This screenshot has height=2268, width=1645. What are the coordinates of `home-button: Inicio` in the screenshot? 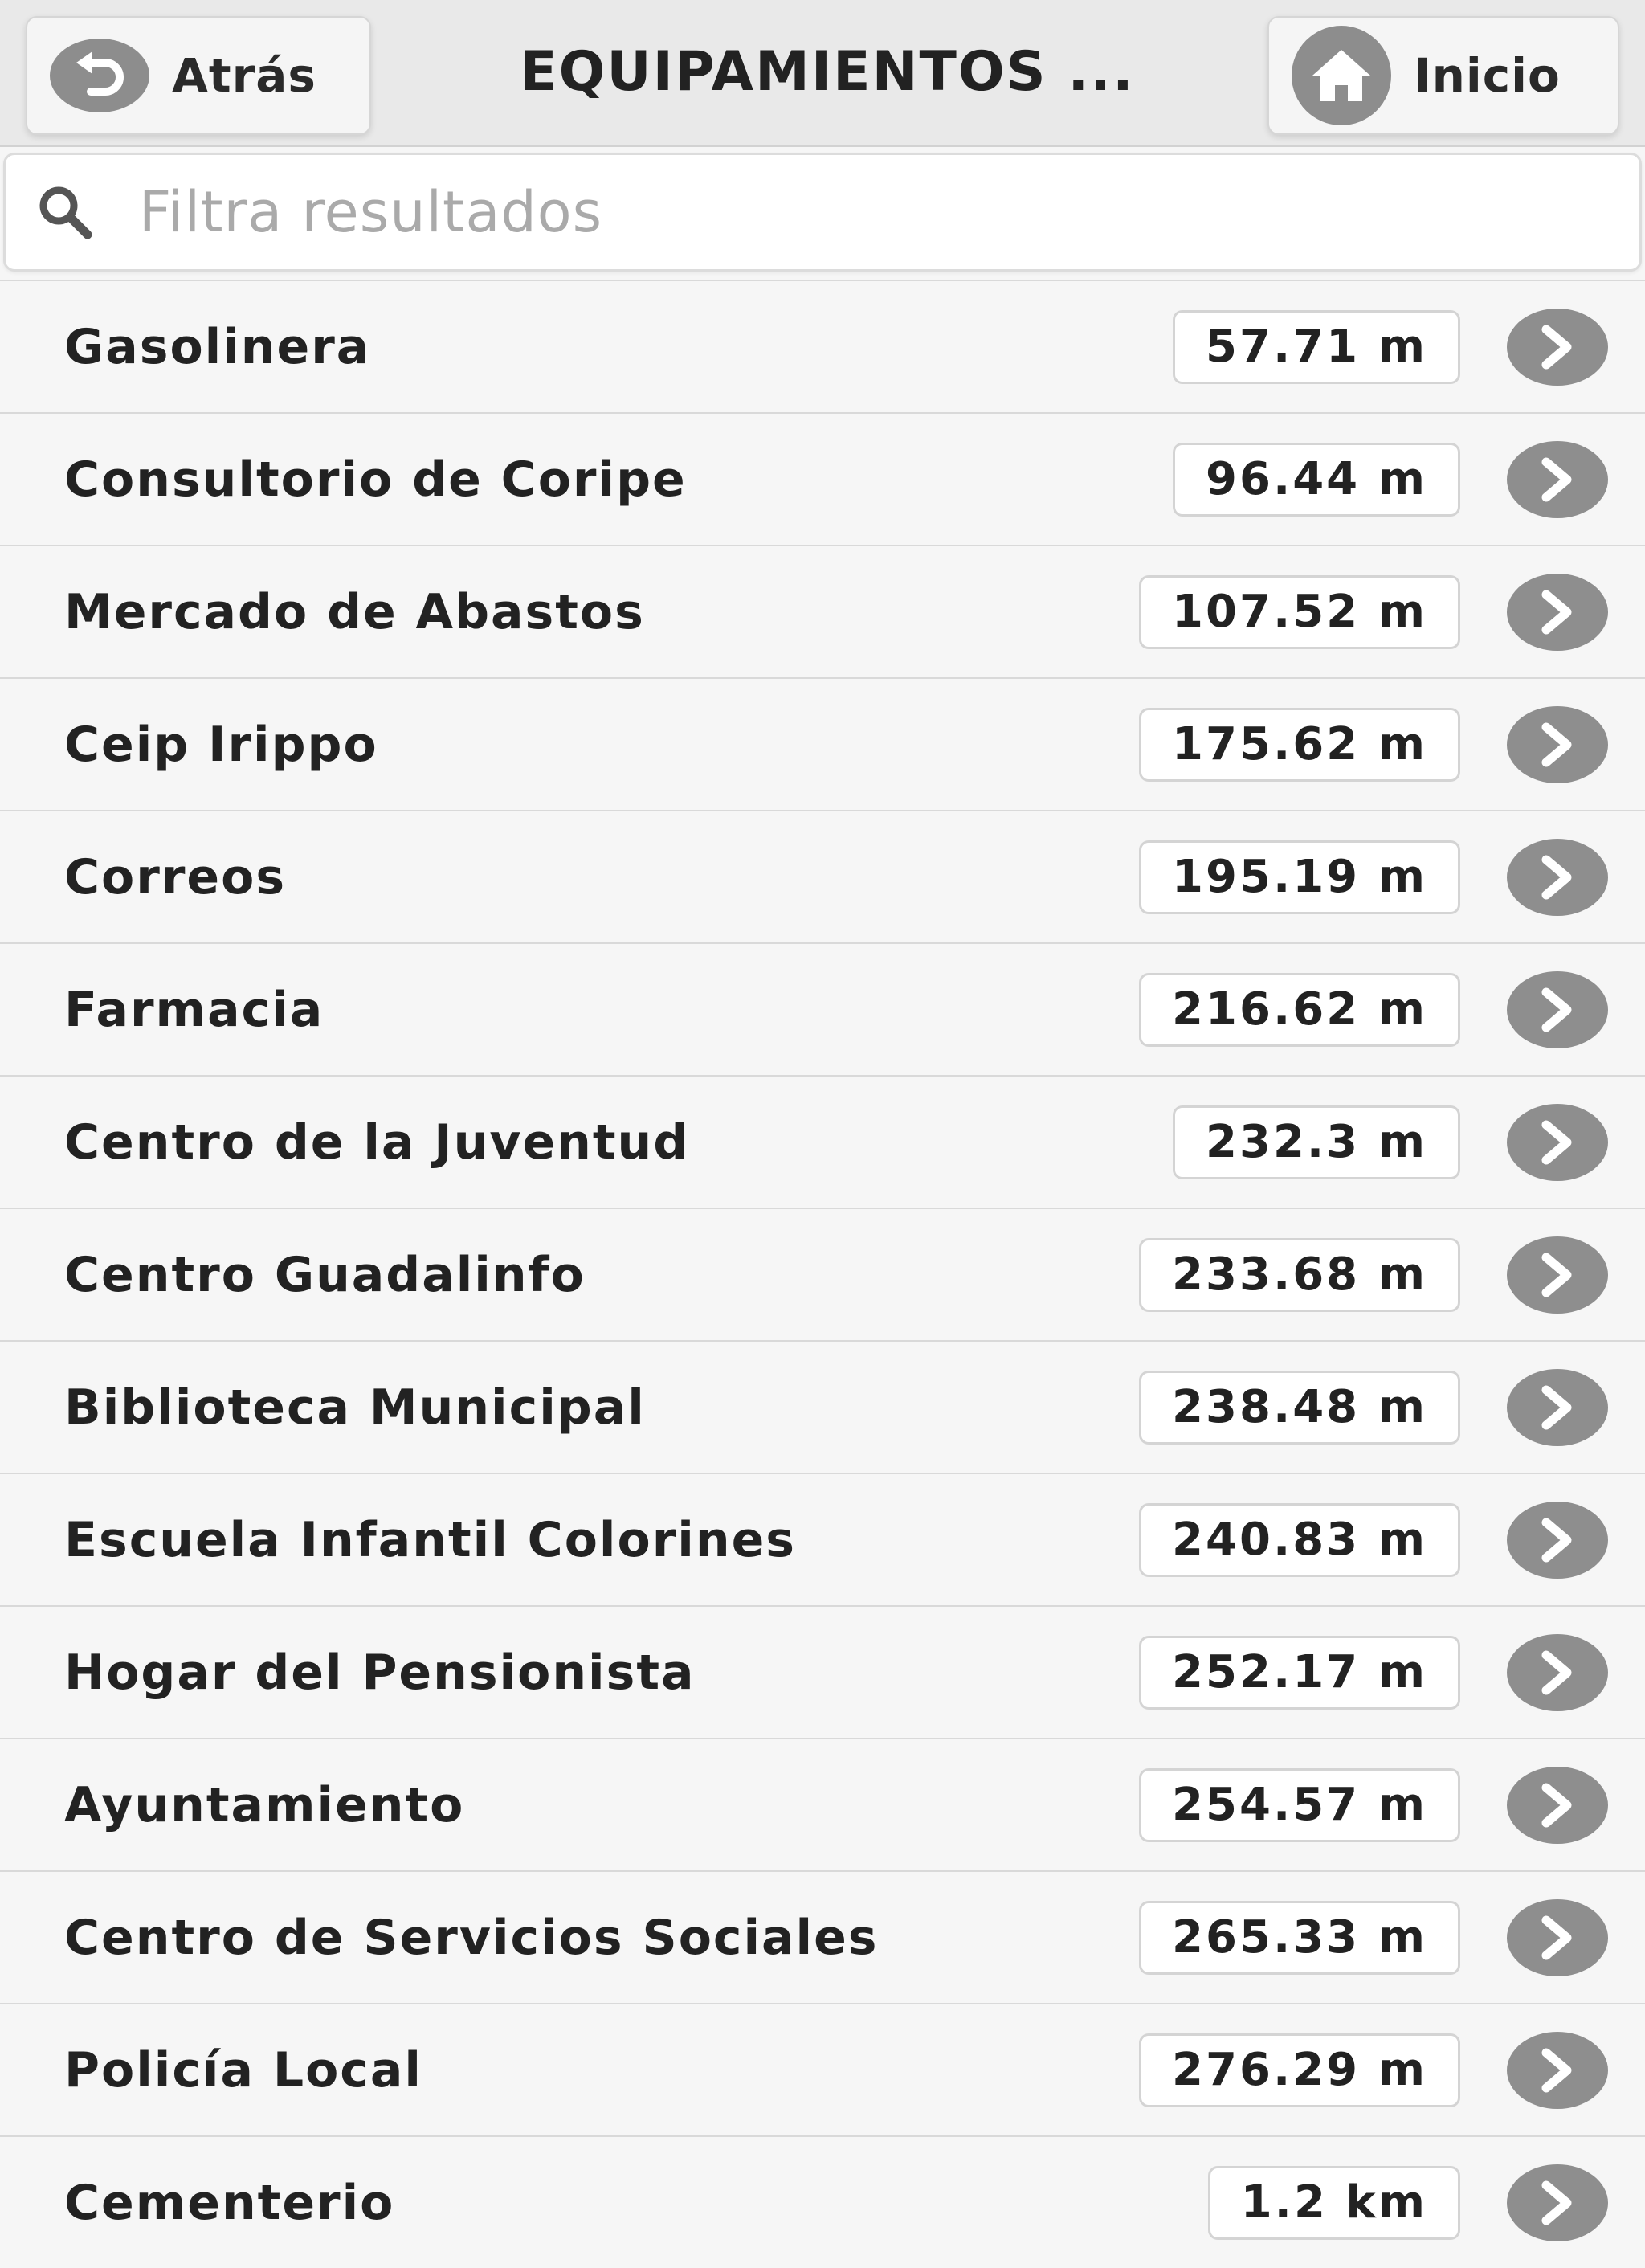 It's located at (1443, 75).